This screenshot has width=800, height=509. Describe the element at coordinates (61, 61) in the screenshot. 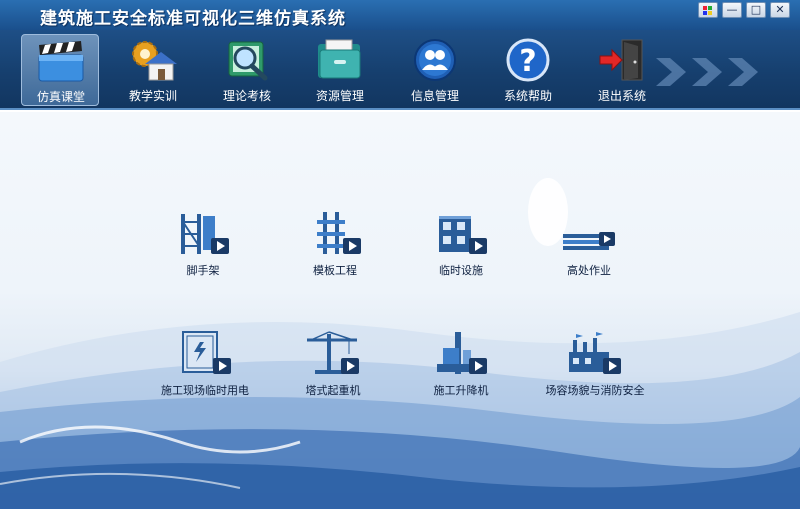

I see `clapperboard-icon` at that location.